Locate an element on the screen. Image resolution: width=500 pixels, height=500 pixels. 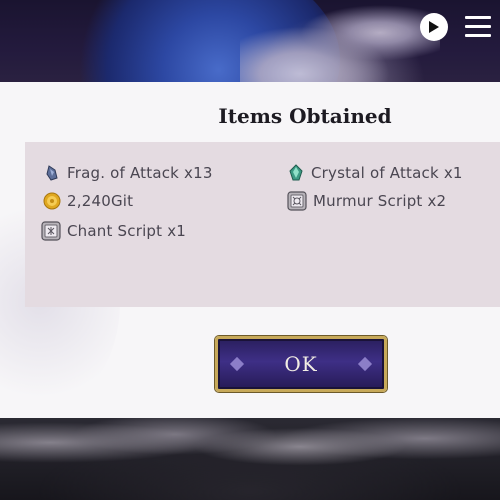
list-item: Crystal of Attack x1 is located at coordinates (375, 173).